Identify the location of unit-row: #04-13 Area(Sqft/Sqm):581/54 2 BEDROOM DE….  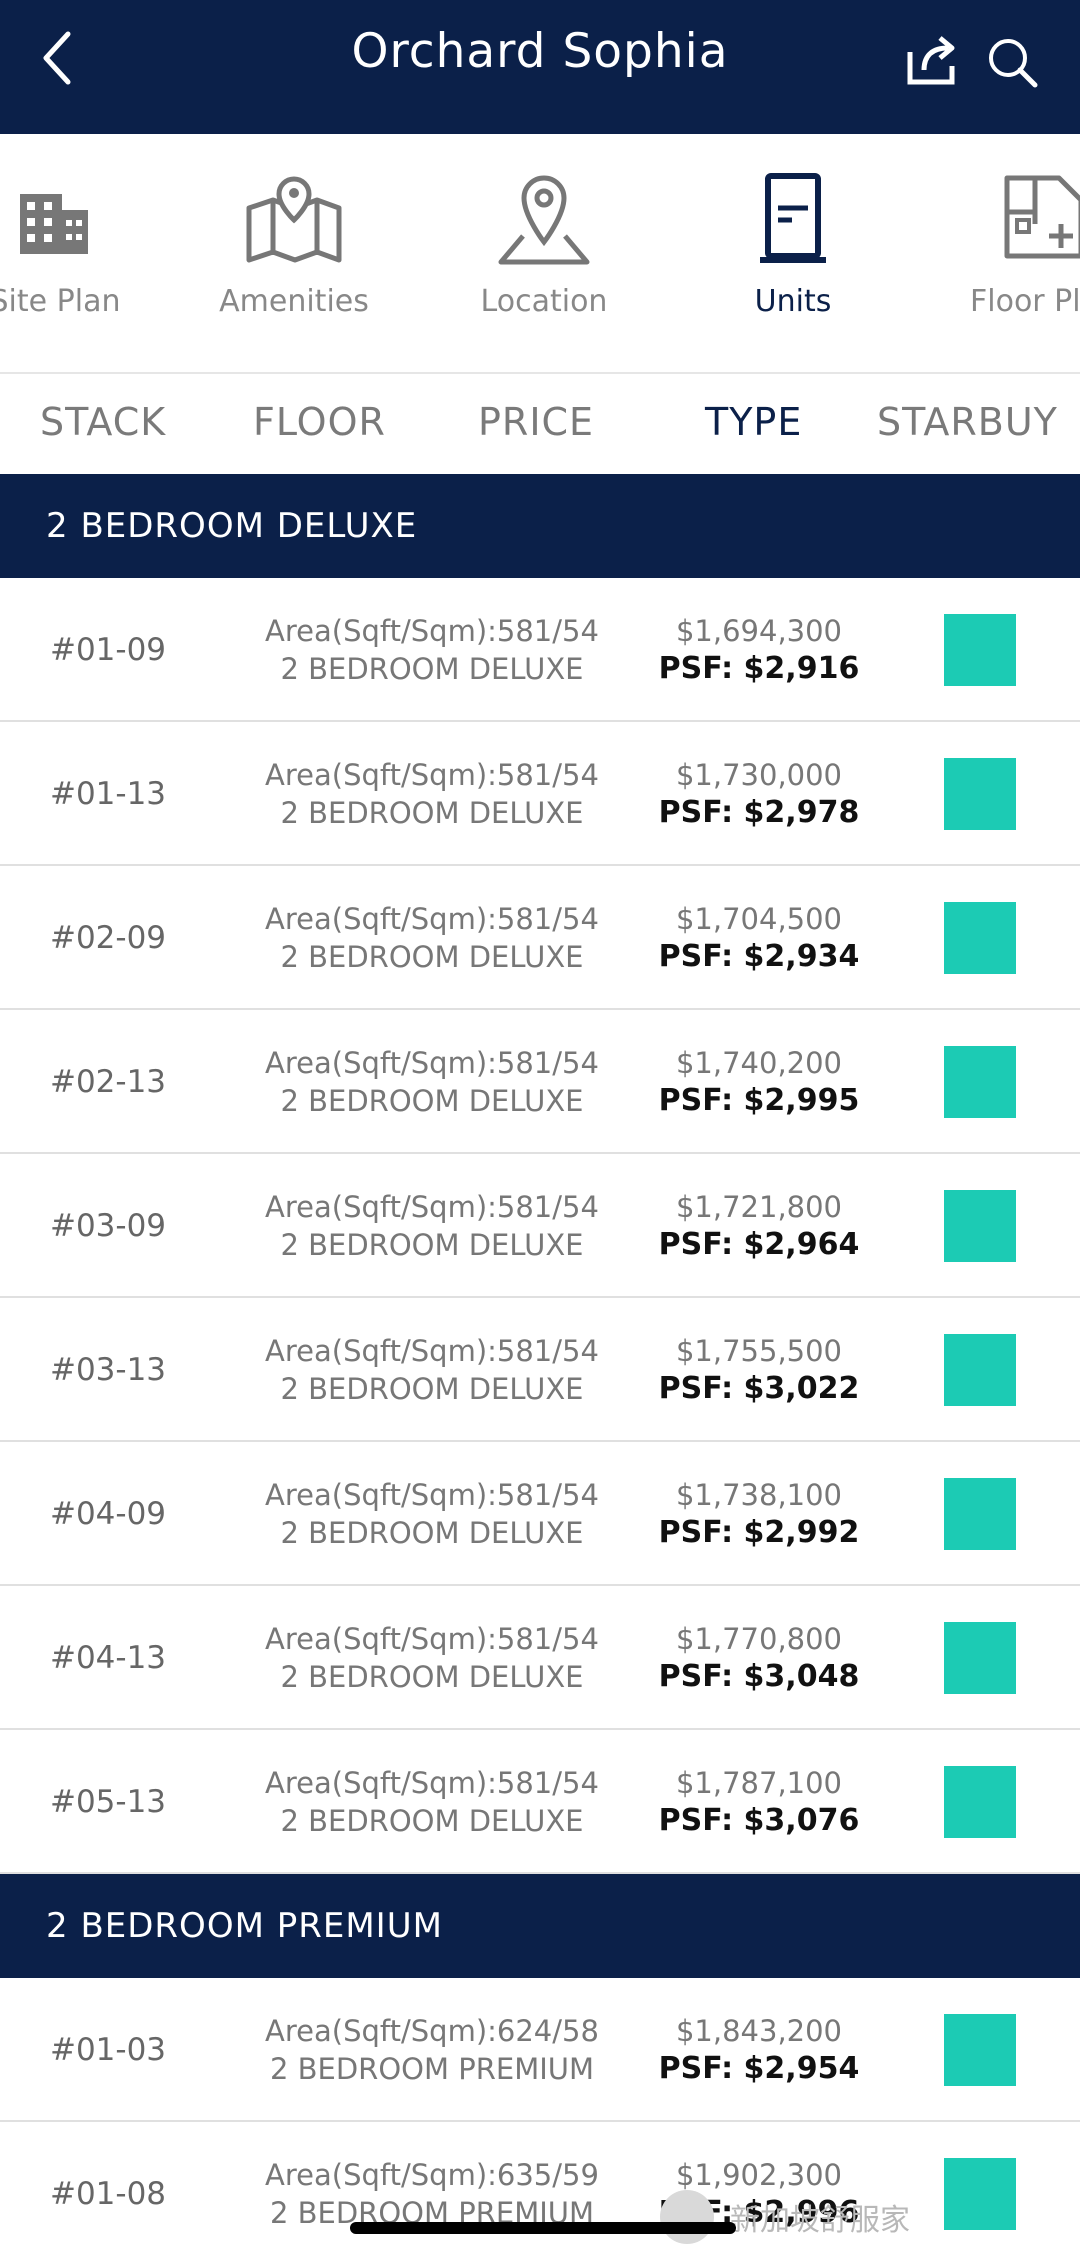
(540, 1658).